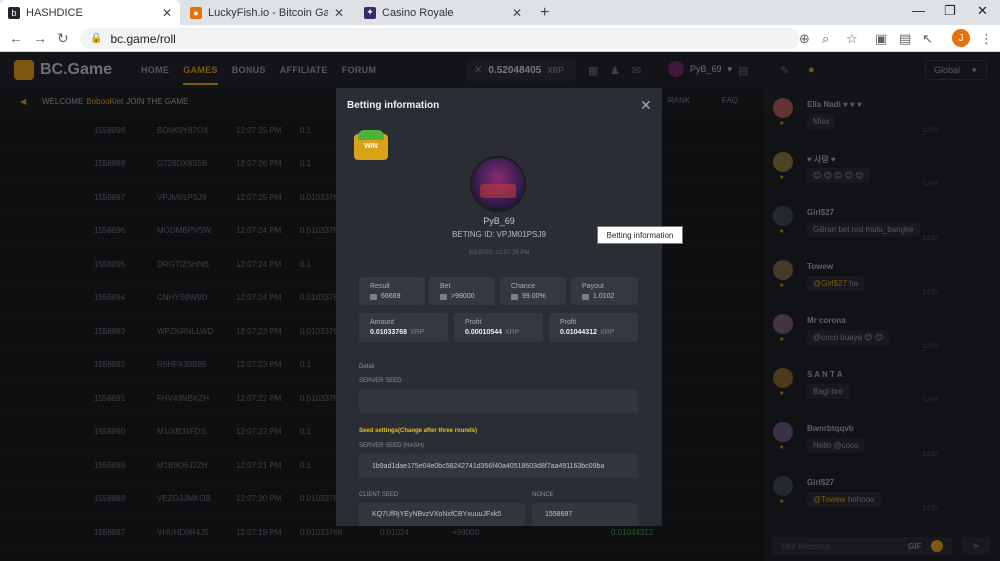 The image size is (1000, 561). Describe the element at coordinates (379, 495) in the screenshot. I see `client-seed-label: CLIENT SEED` at that location.